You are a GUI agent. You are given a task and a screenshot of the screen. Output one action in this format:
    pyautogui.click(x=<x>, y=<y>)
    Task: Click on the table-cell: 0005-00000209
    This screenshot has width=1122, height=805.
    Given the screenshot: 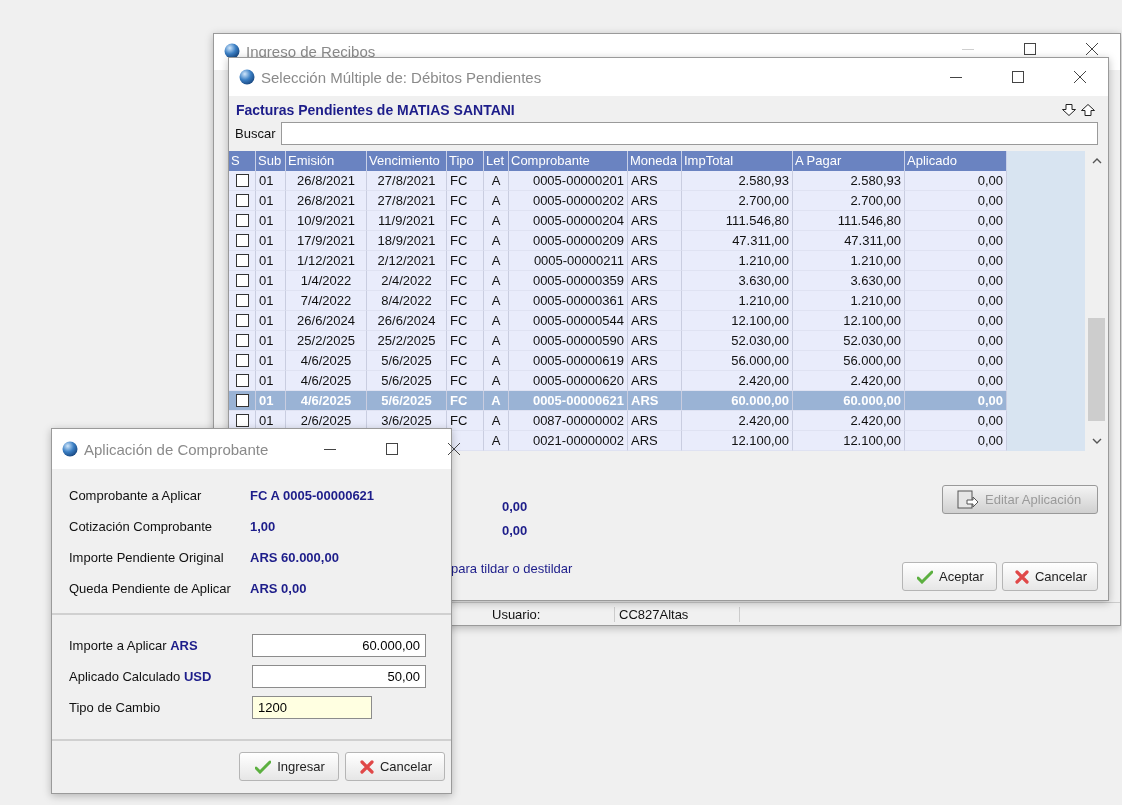 What is the action you would take?
    pyautogui.click(x=568, y=241)
    